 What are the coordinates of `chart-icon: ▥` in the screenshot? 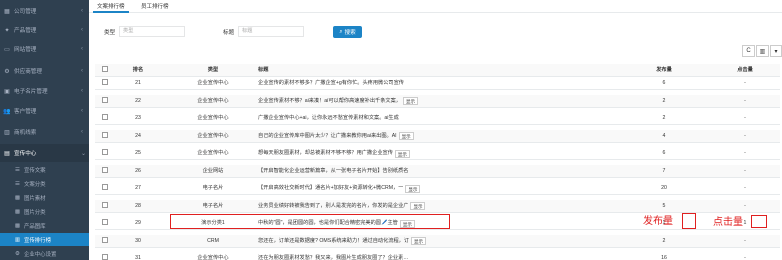 It's located at (7, 132).